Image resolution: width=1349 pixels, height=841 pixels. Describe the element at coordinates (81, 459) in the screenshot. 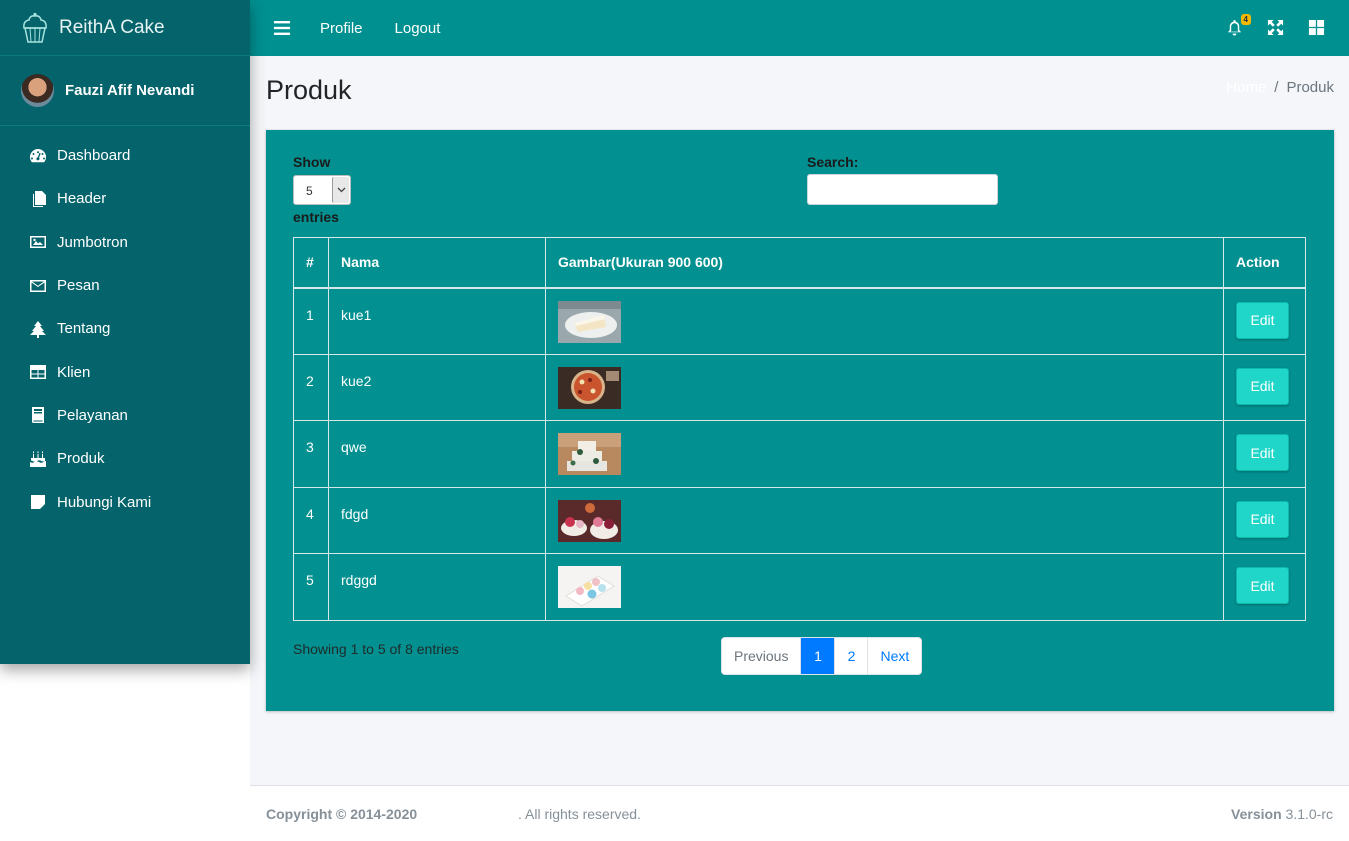

I see `sidebar-item-label: Produk` at that location.